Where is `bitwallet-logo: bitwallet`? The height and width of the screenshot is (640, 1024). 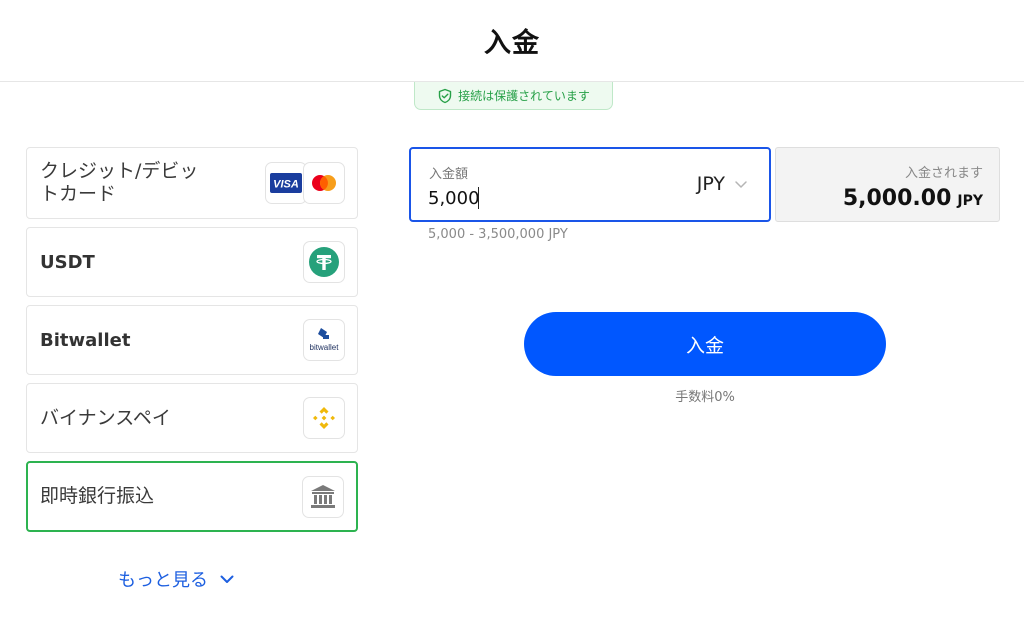 bitwallet-logo: bitwallet is located at coordinates (324, 340).